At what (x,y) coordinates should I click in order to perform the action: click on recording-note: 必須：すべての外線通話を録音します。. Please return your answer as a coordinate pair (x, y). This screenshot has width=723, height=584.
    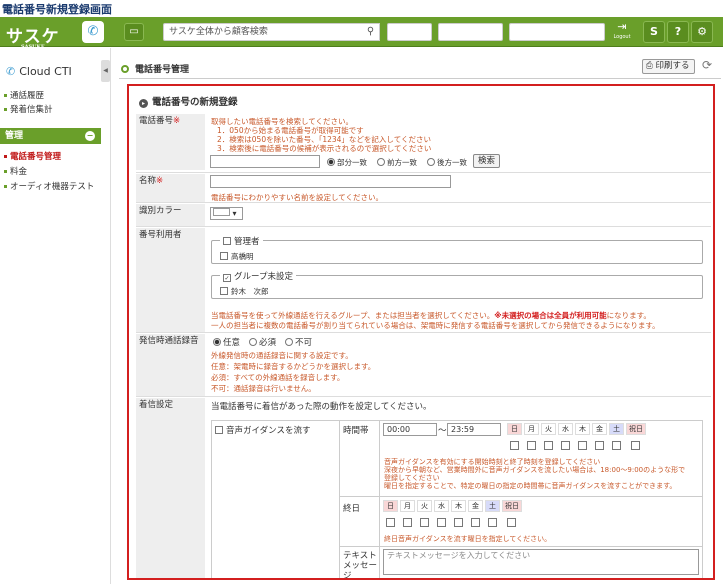
    Looking at the image, I should click on (278, 377).